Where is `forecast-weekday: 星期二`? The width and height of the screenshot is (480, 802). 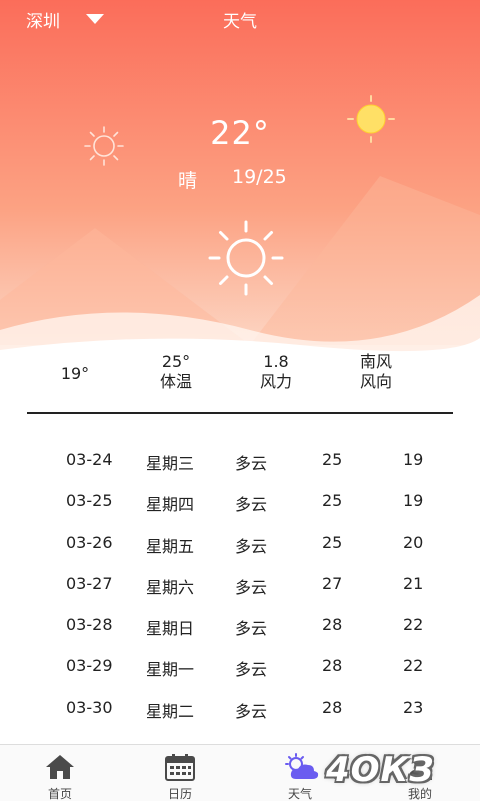 forecast-weekday: 星期二 is located at coordinates (170, 711).